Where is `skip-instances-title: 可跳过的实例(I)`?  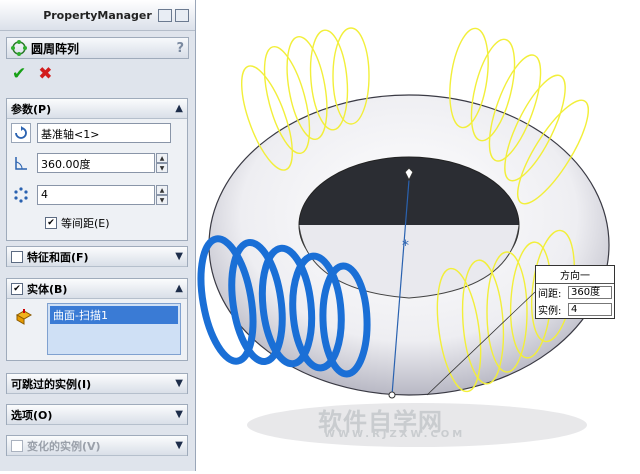
skip-instances-title: 可跳过的实例(I) is located at coordinates (51, 384).